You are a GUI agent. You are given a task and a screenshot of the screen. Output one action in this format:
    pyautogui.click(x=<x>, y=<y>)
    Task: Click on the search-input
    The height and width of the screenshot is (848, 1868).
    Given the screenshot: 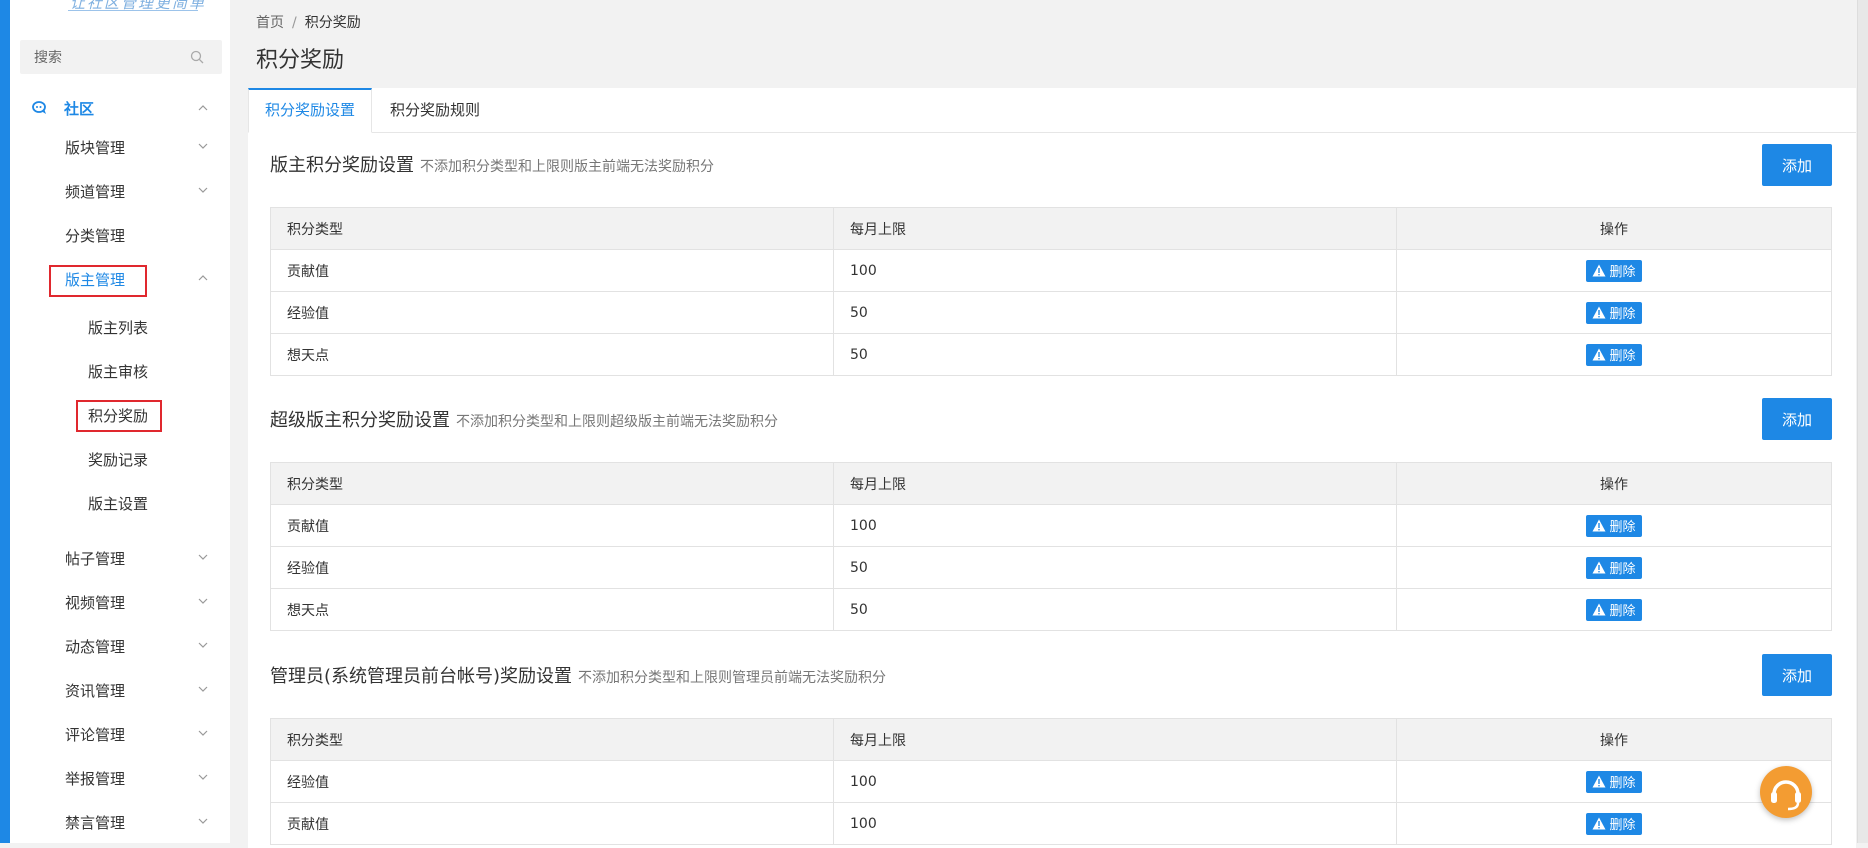 What is the action you would take?
    pyautogui.click(x=109, y=58)
    